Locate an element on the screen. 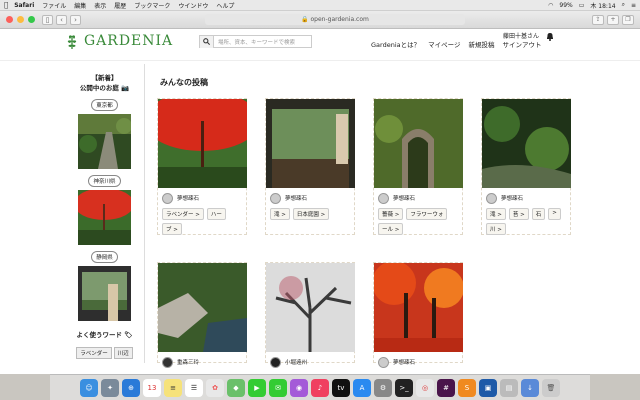 This screenshot has width=640, height=400. menu-help: ヘルプ is located at coordinates (225, 5).